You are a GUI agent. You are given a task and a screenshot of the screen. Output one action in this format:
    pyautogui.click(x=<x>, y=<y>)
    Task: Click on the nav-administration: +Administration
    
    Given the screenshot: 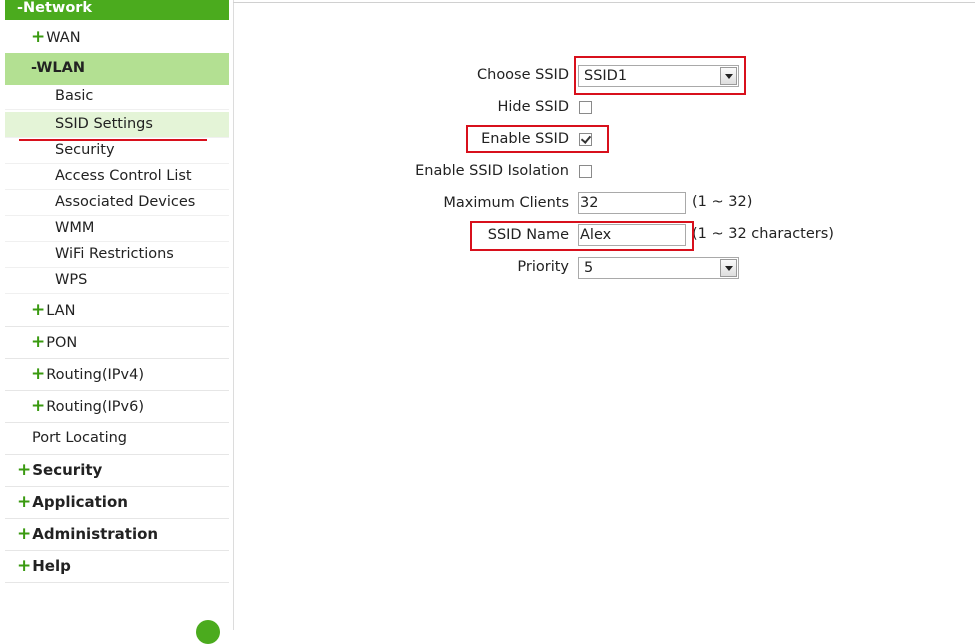 What is the action you would take?
    pyautogui.click(x=117, y=535)
    